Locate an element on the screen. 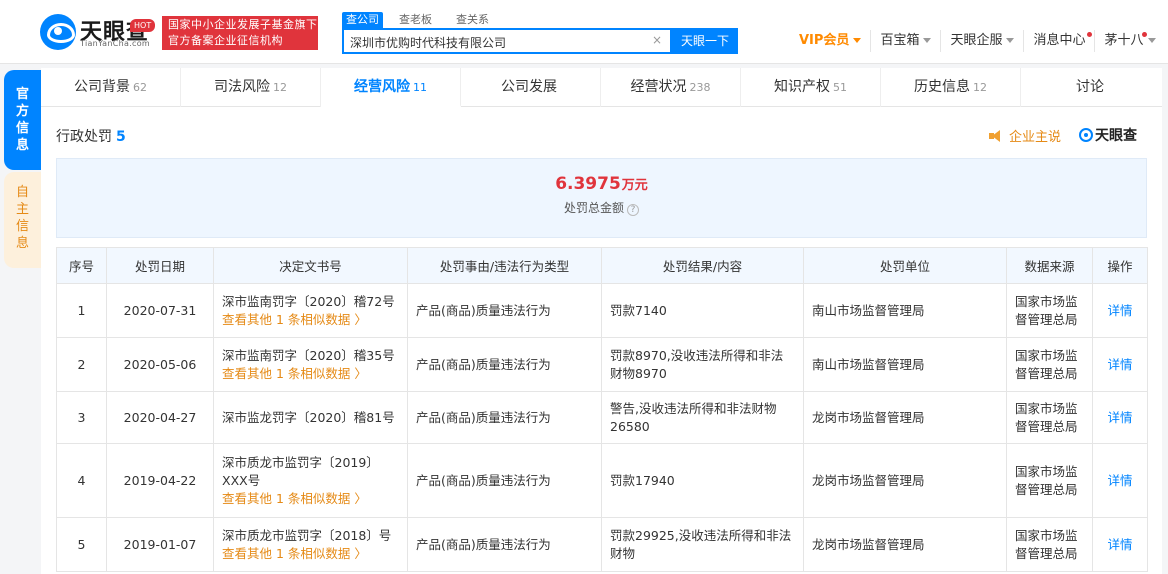 The width and height of the screenshot is (1168, 574). tab-business-status: 经营状况 238 is located at coordinates (671, 87).